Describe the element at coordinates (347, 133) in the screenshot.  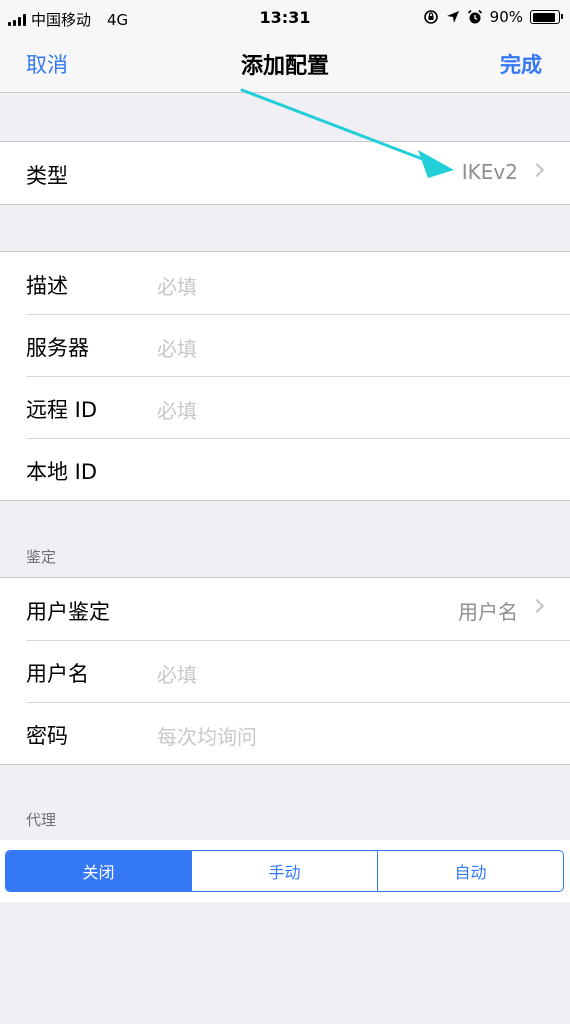
I see `annotation-arrow-icon` at that location.